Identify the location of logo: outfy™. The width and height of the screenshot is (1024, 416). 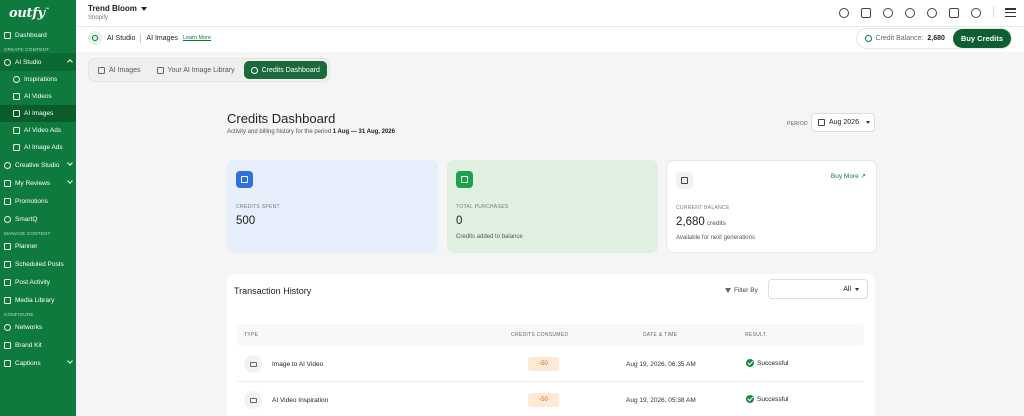
(38, 13).